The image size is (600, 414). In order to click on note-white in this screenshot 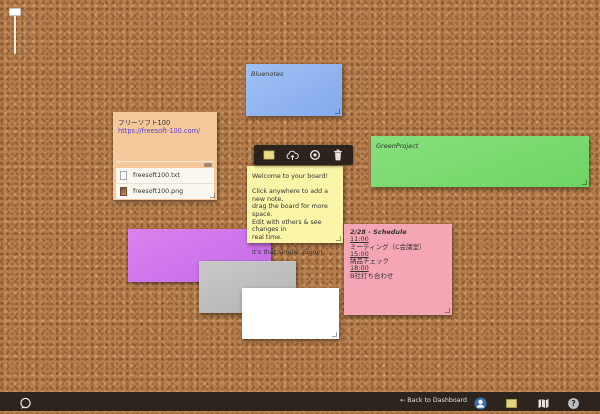, I will do `click(290, 313)`.